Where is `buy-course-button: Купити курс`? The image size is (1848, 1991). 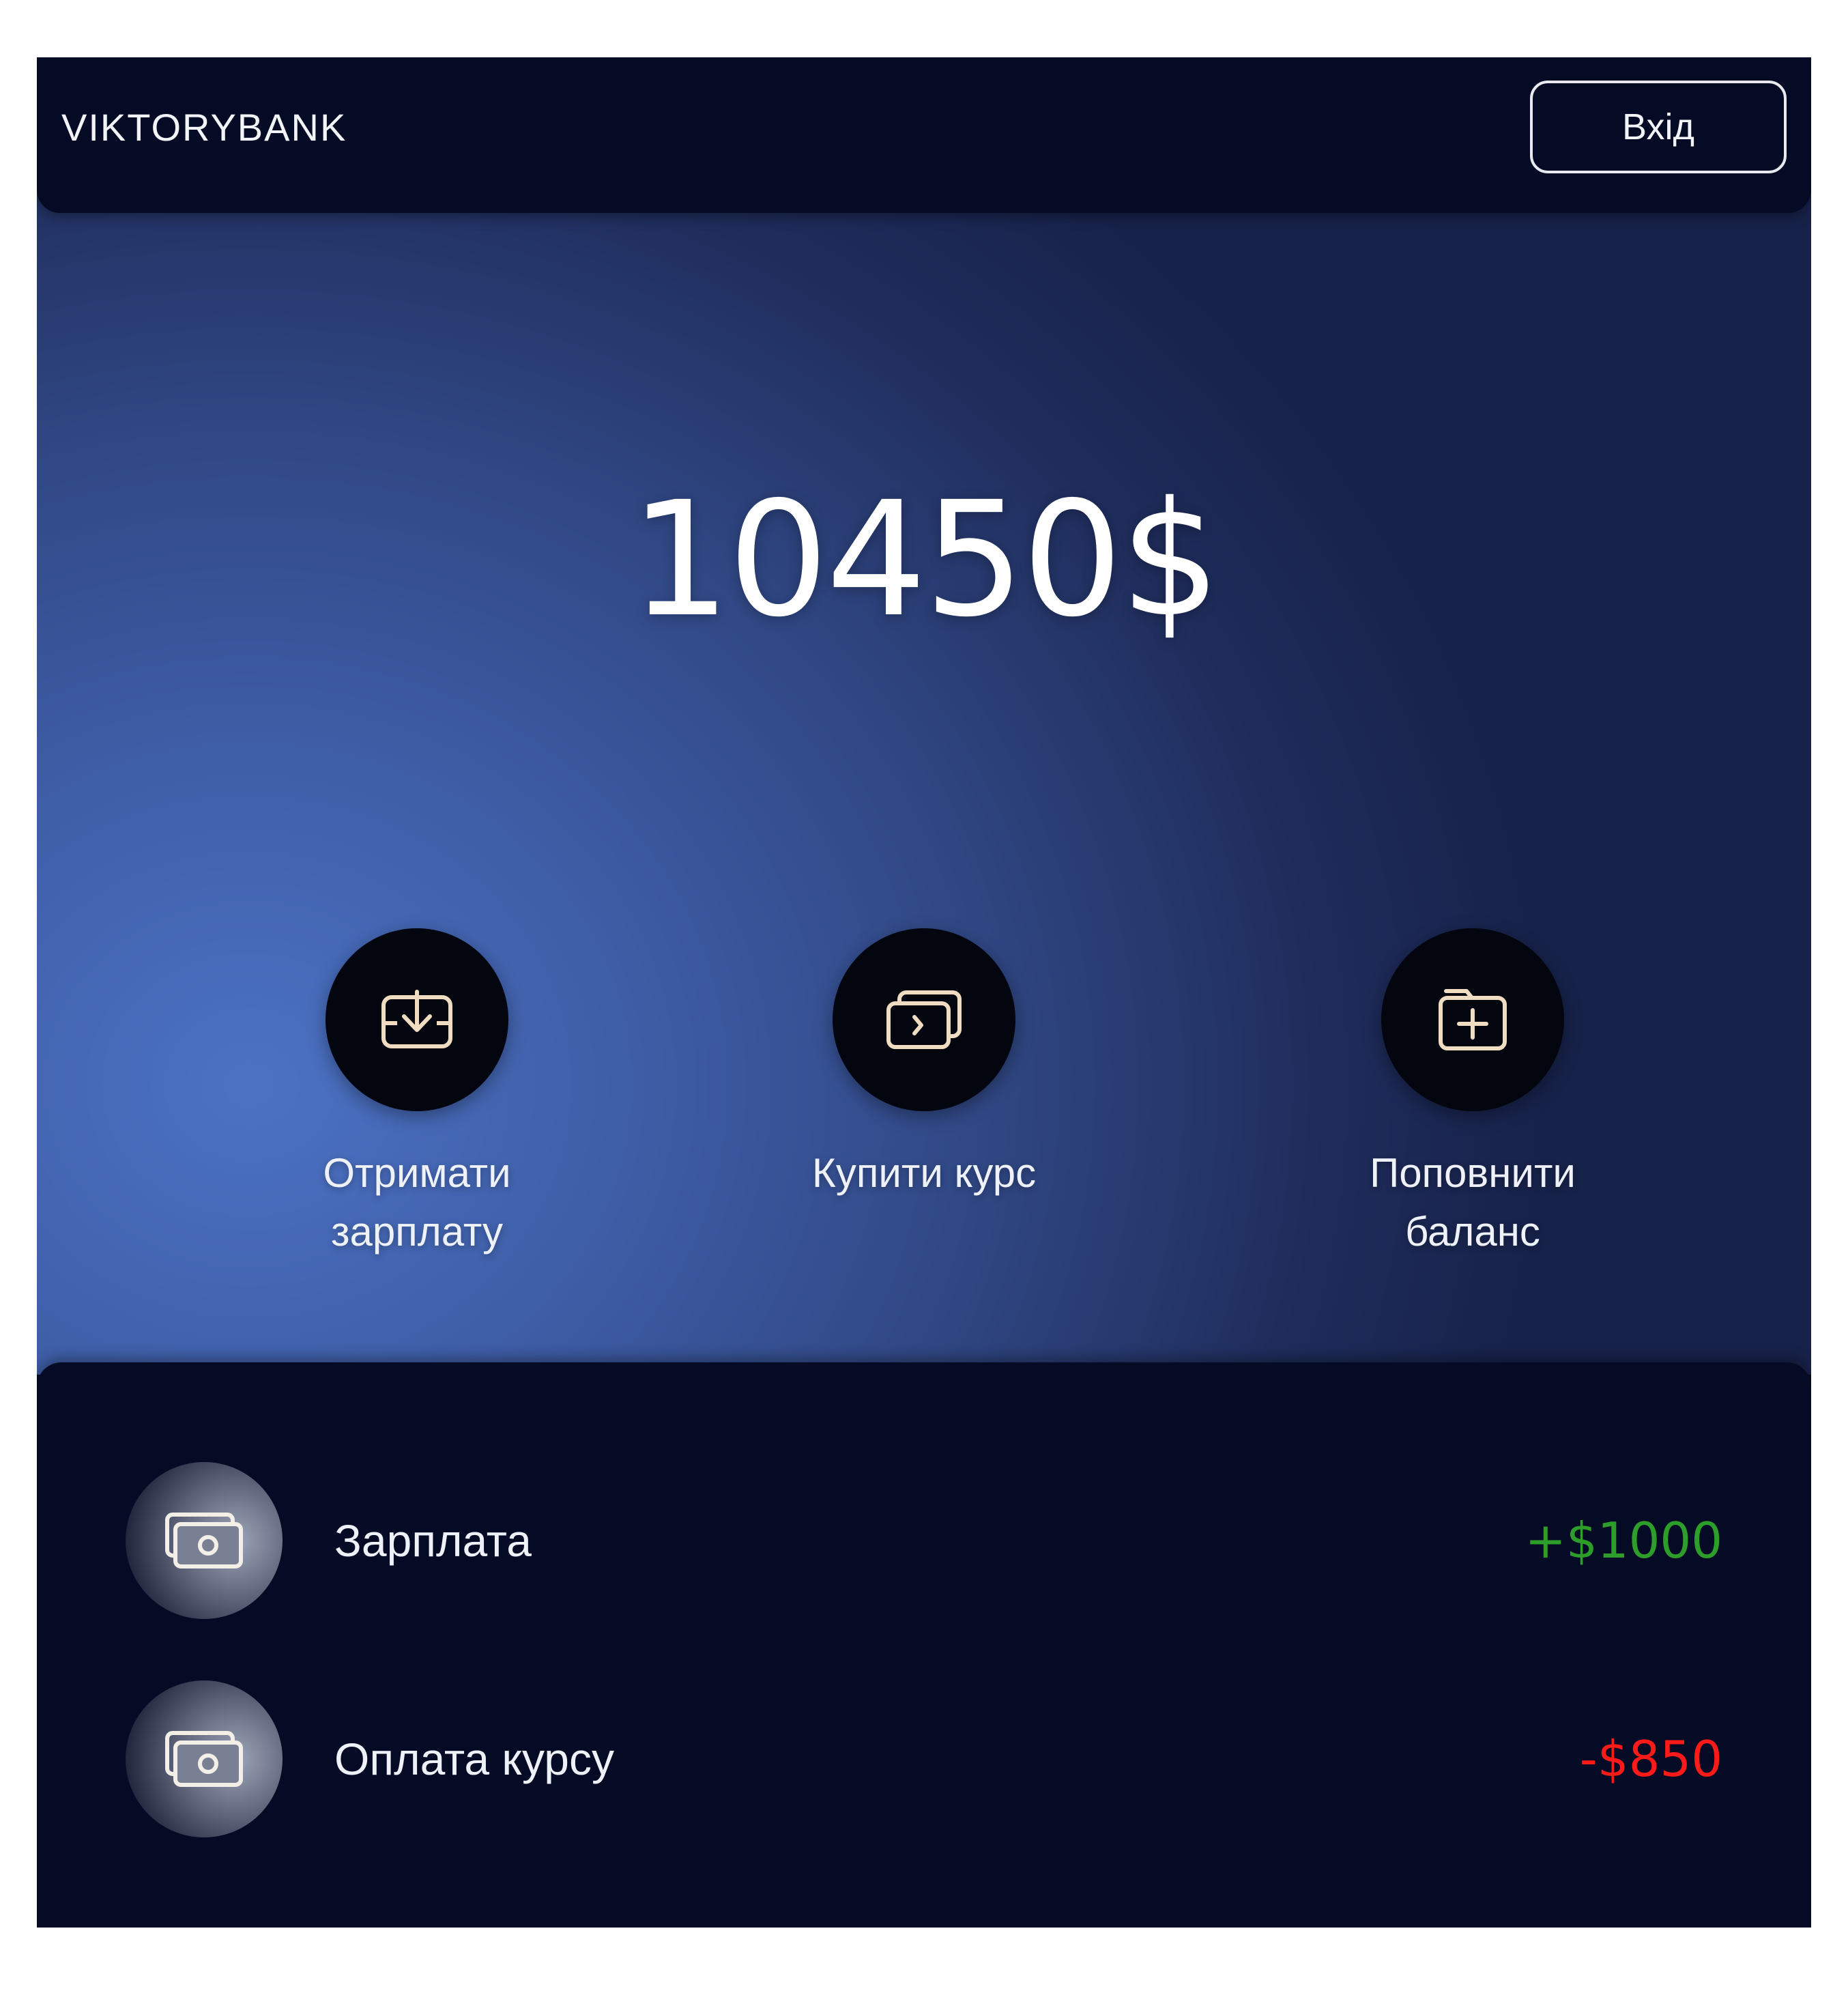
buy-course-button: Купити курс is located at coordinates (924, 1065).